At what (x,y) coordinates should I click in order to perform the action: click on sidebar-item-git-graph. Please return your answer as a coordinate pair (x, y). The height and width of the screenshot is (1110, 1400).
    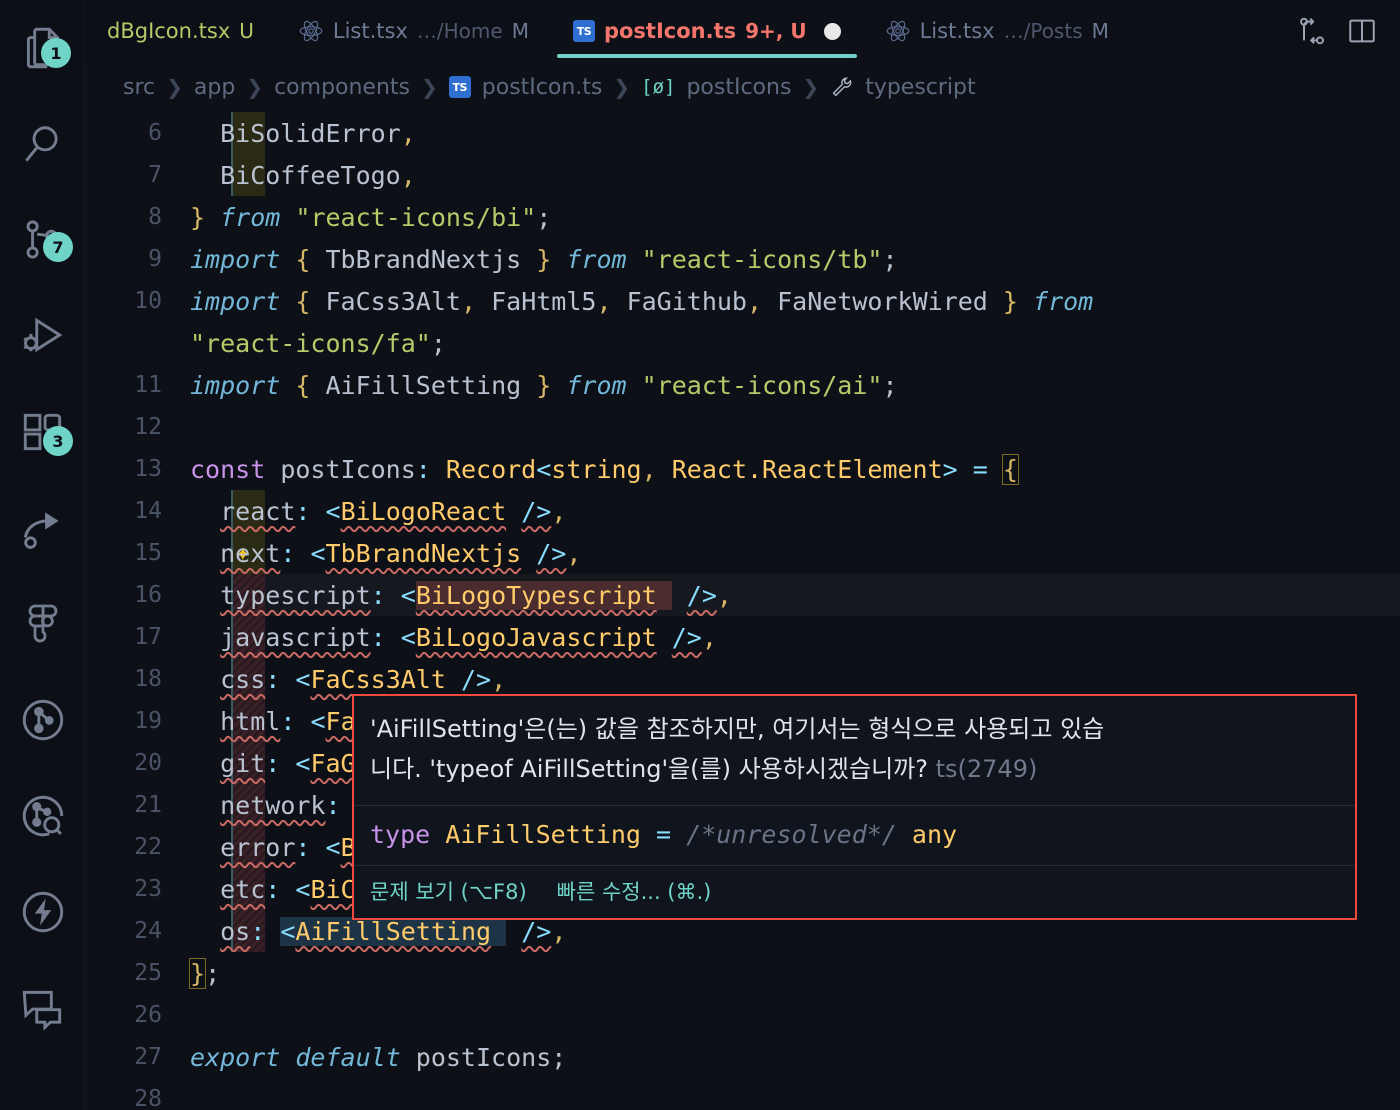
    Looking at the image, I should click on (42, 720).